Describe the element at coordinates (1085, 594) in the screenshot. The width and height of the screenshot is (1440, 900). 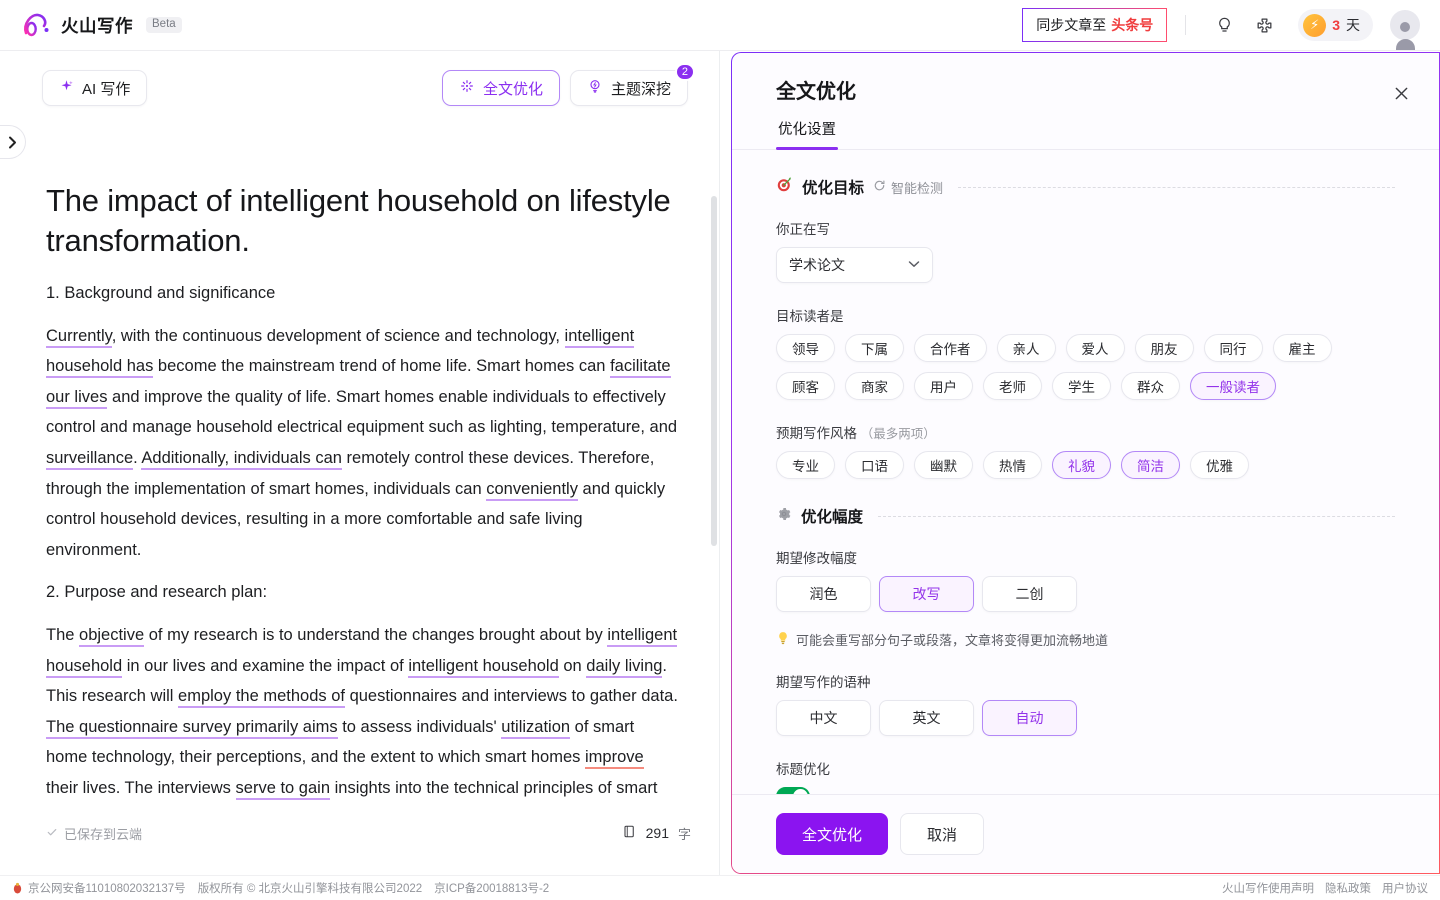
I see `amplitude-segment-group: 润色 改写 二创` at that location.